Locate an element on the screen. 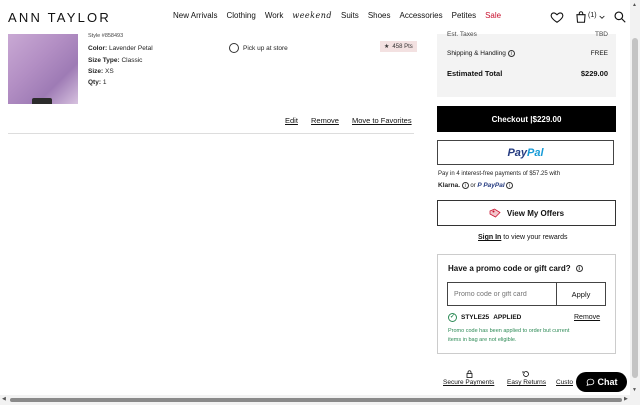 This screenshot has width=640, height=405. pickup-label: Pick up at store is located at coordinates (265, 48).